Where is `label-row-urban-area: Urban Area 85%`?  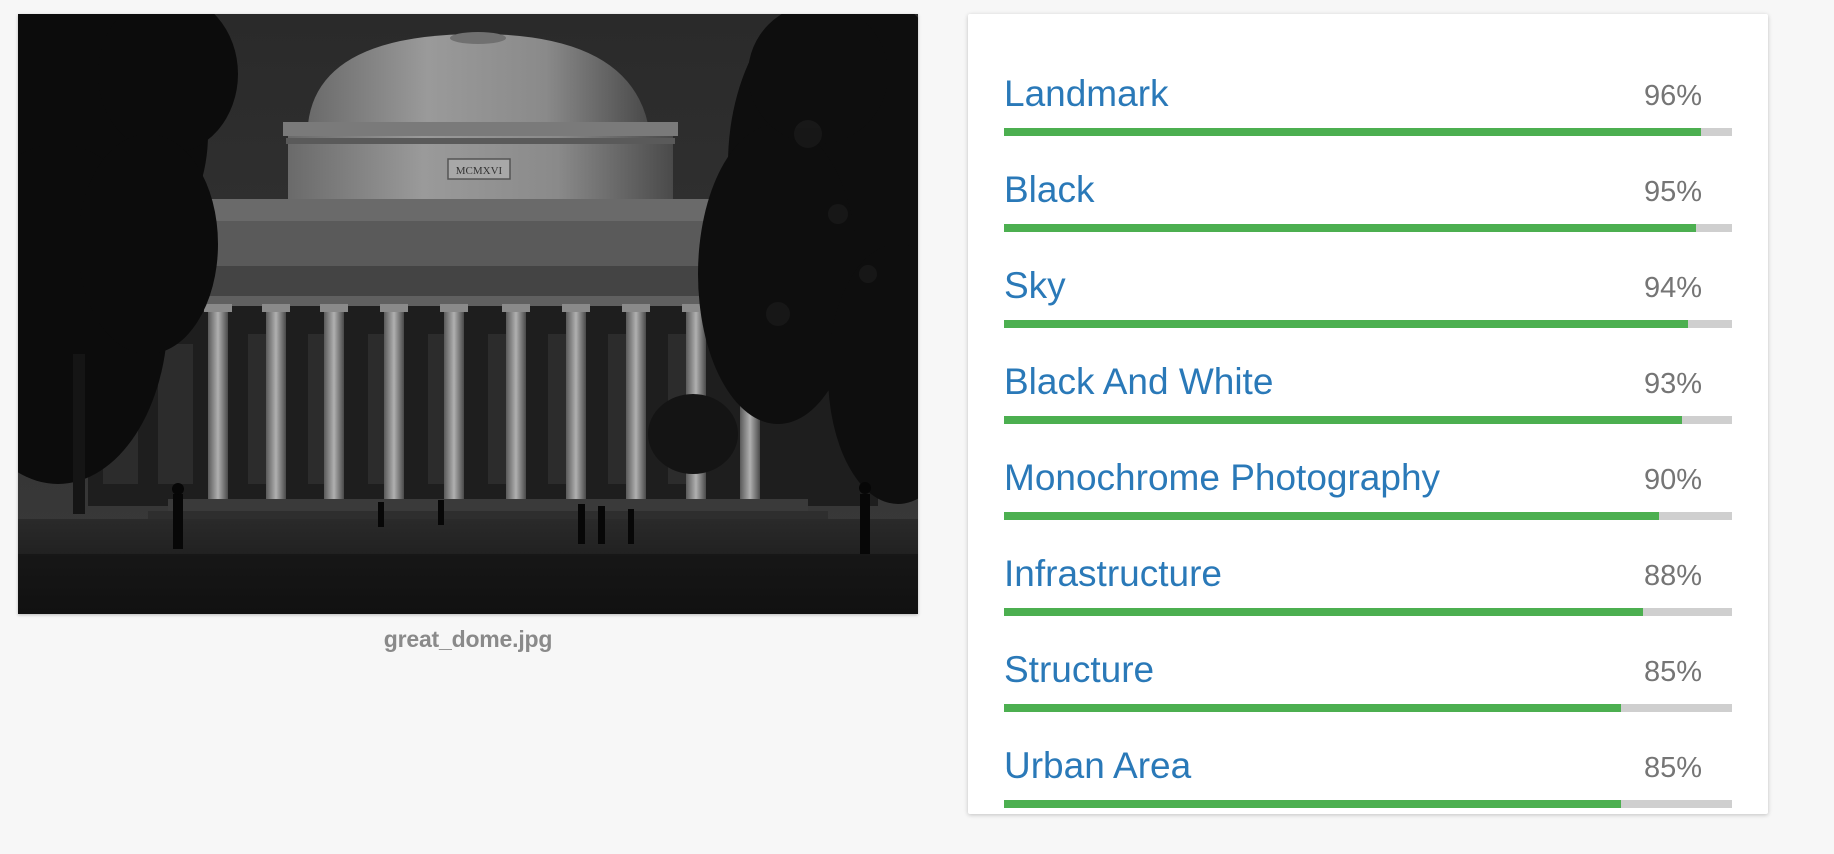 label-row-urban-area: Urban Area 85% is located at coordinates (1368, 772).